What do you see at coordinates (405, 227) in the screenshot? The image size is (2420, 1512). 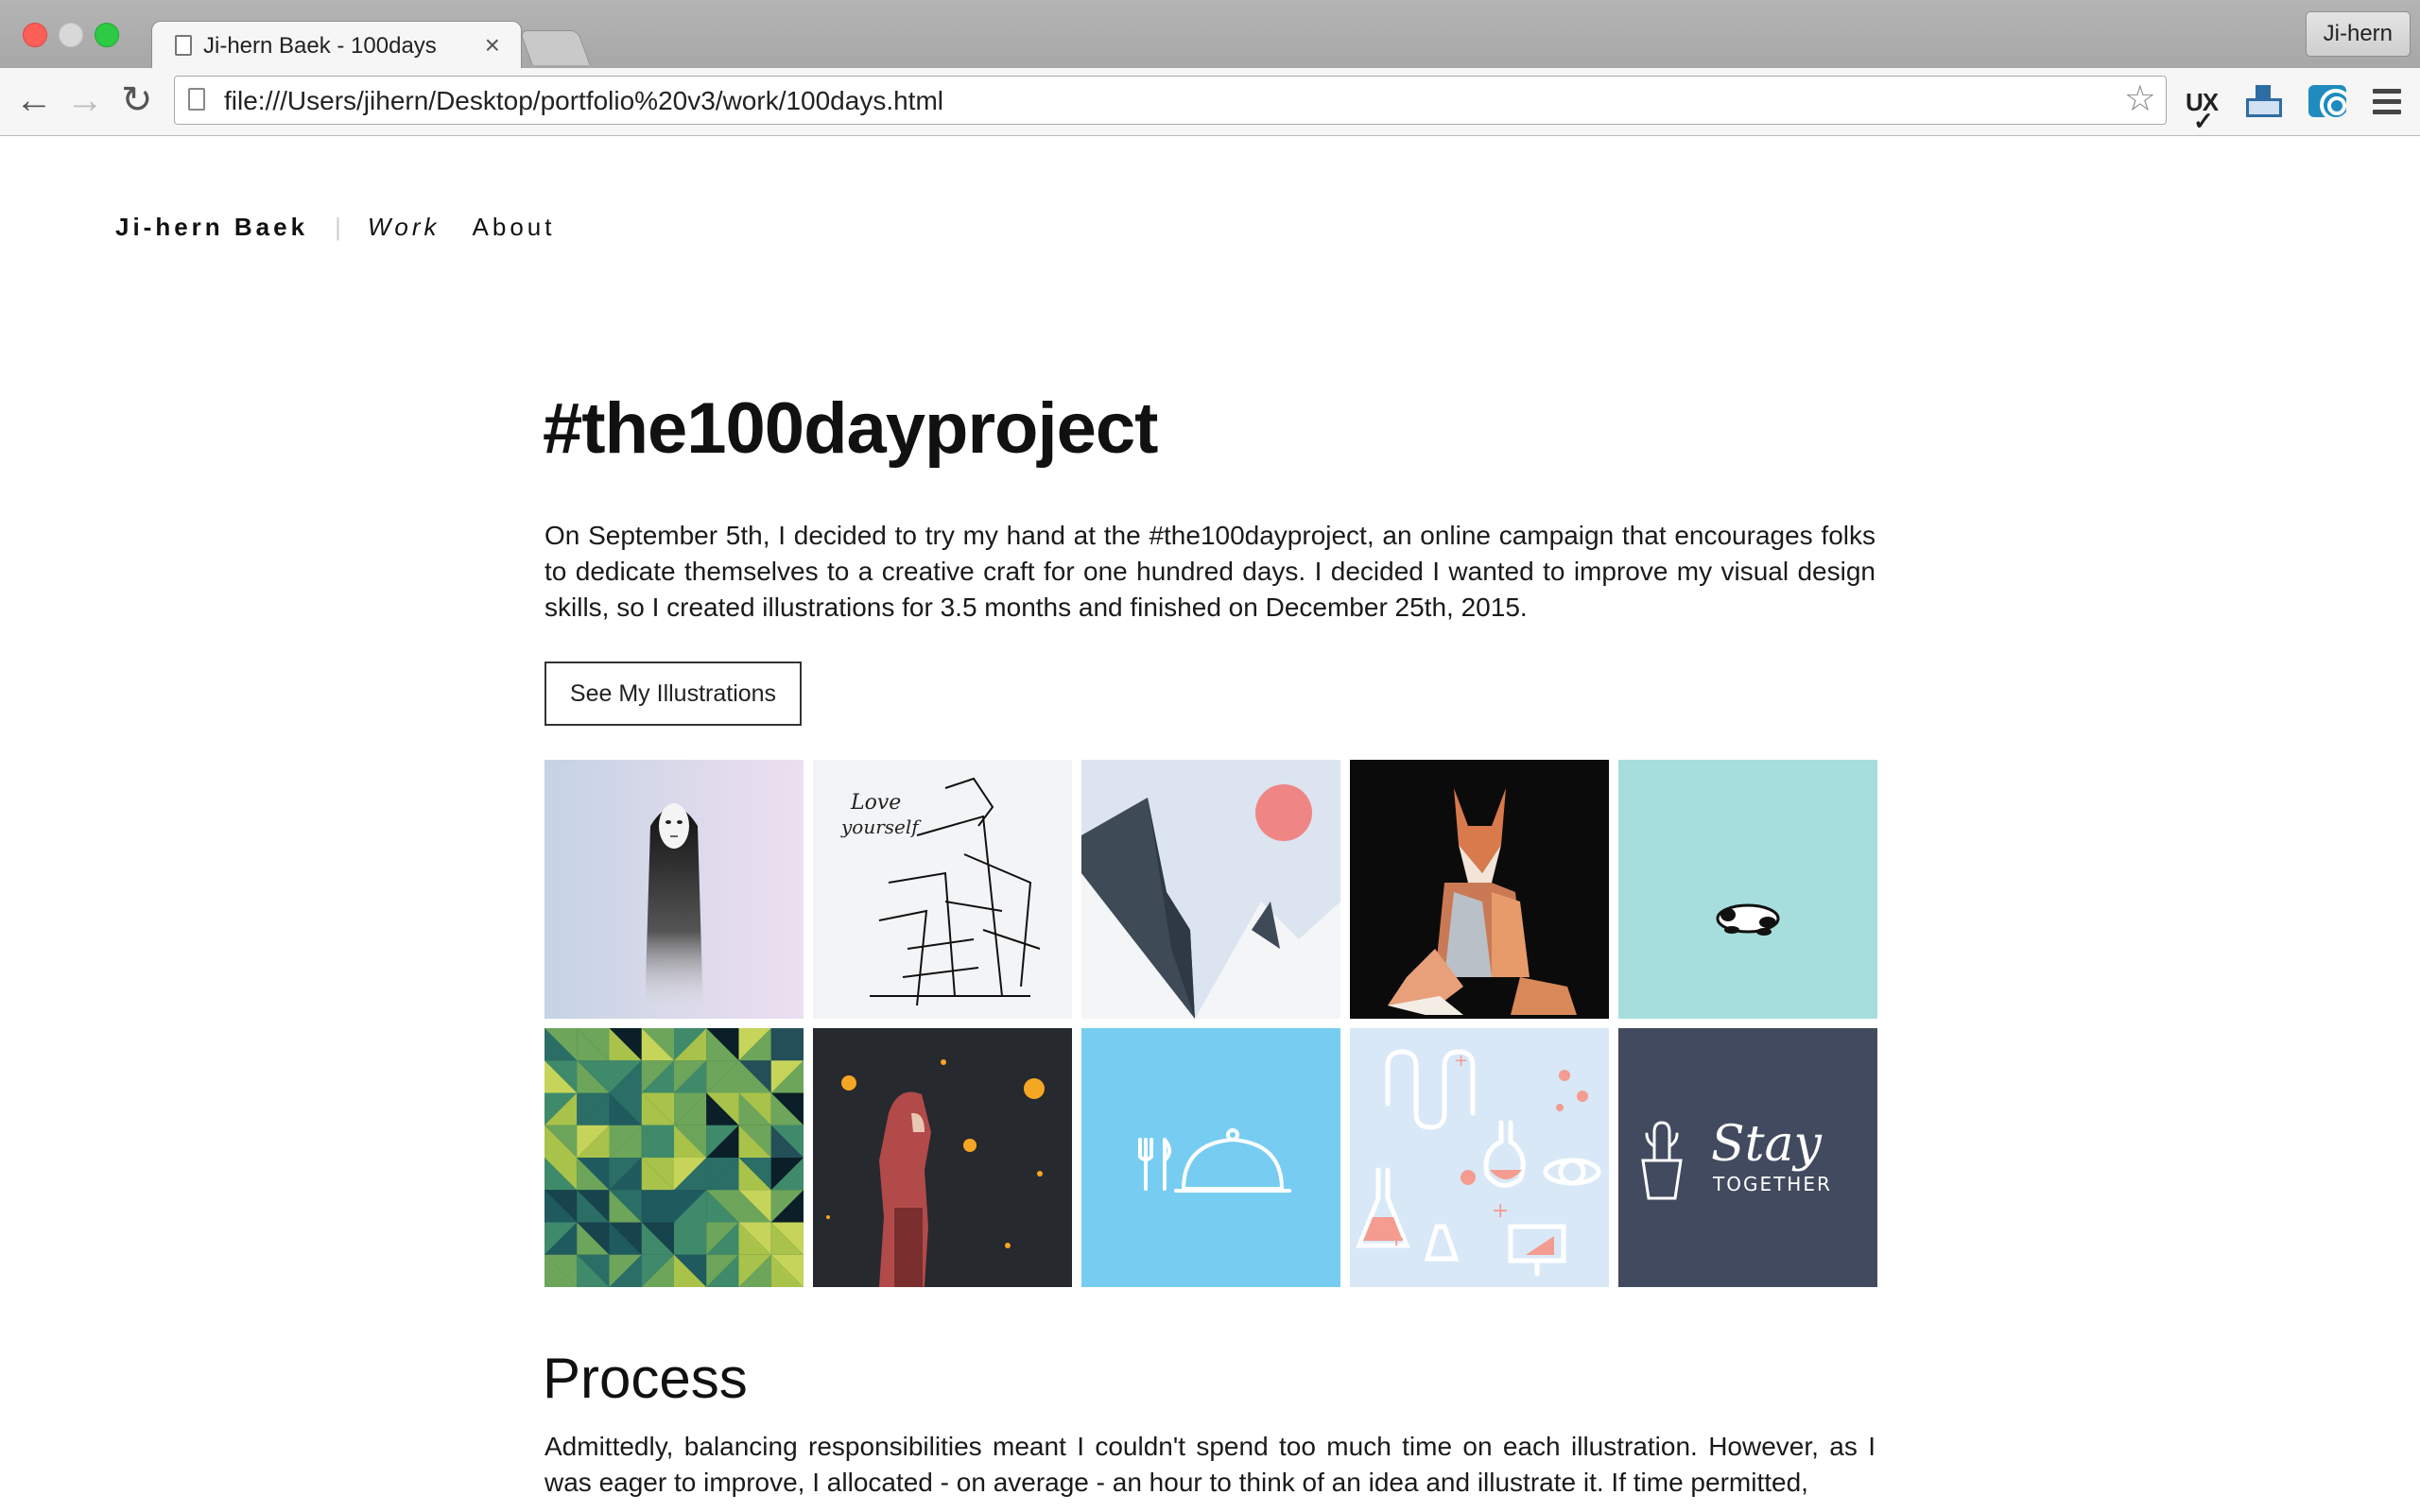 I see `nav-link-work: Work` at bounding box center [405, 227].